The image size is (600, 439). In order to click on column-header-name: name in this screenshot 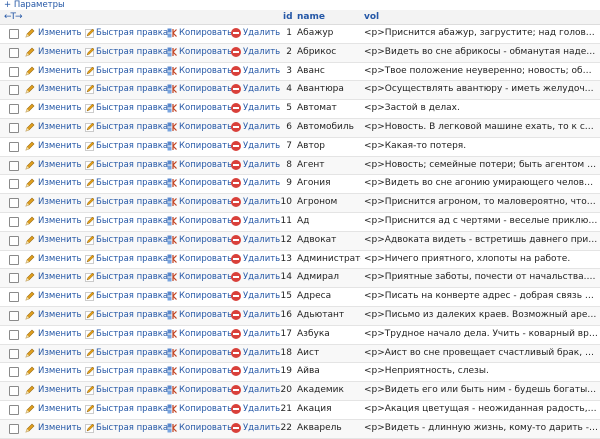, I will do `click(311, 17)`.